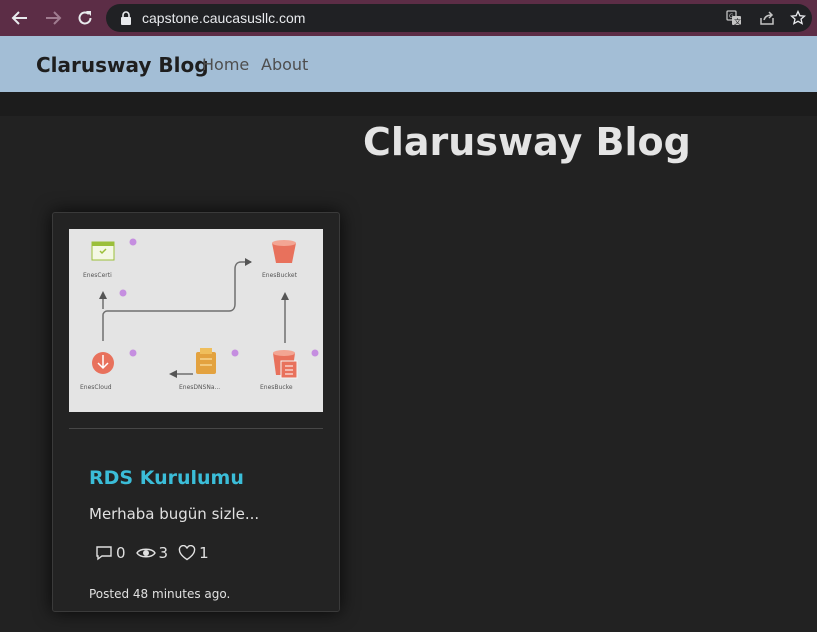 The width and height of the screenshot is (817, 632). I want to click on diagram-label-2: EnesBucket, so click(280, 275).